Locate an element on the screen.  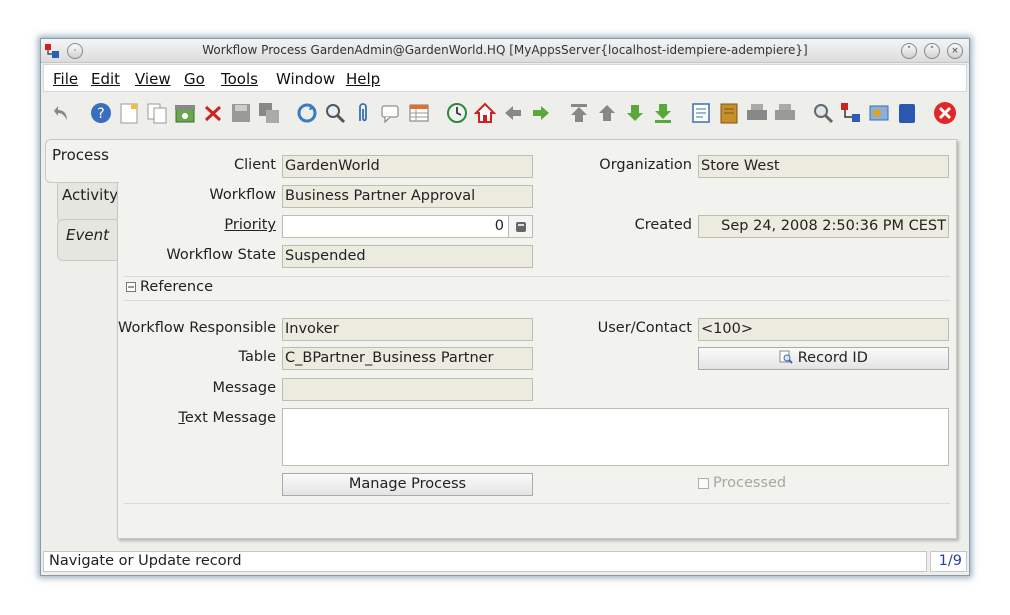
record-id-button: Record ID is located at coordinates (823, 358).